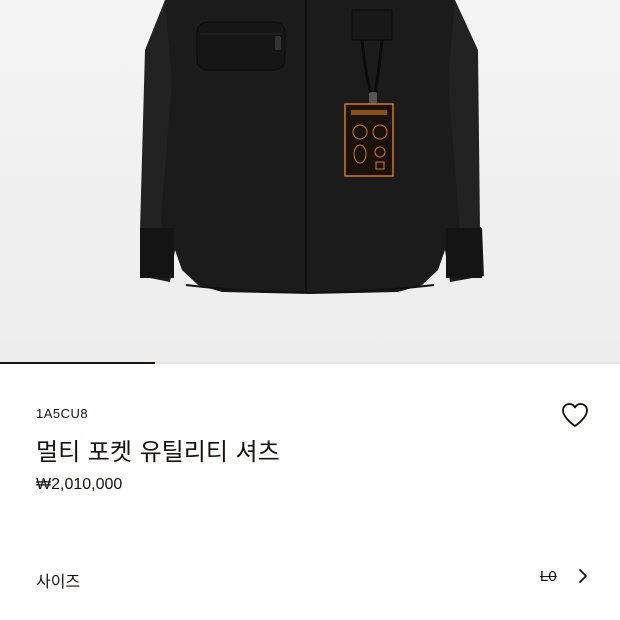  I want to click on gallery-progress-indicator, so click(77, 363).